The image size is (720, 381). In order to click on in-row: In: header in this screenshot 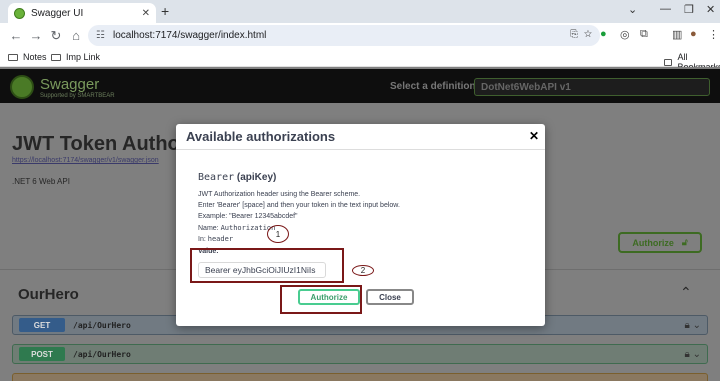, I will do `click(215, 239)`.